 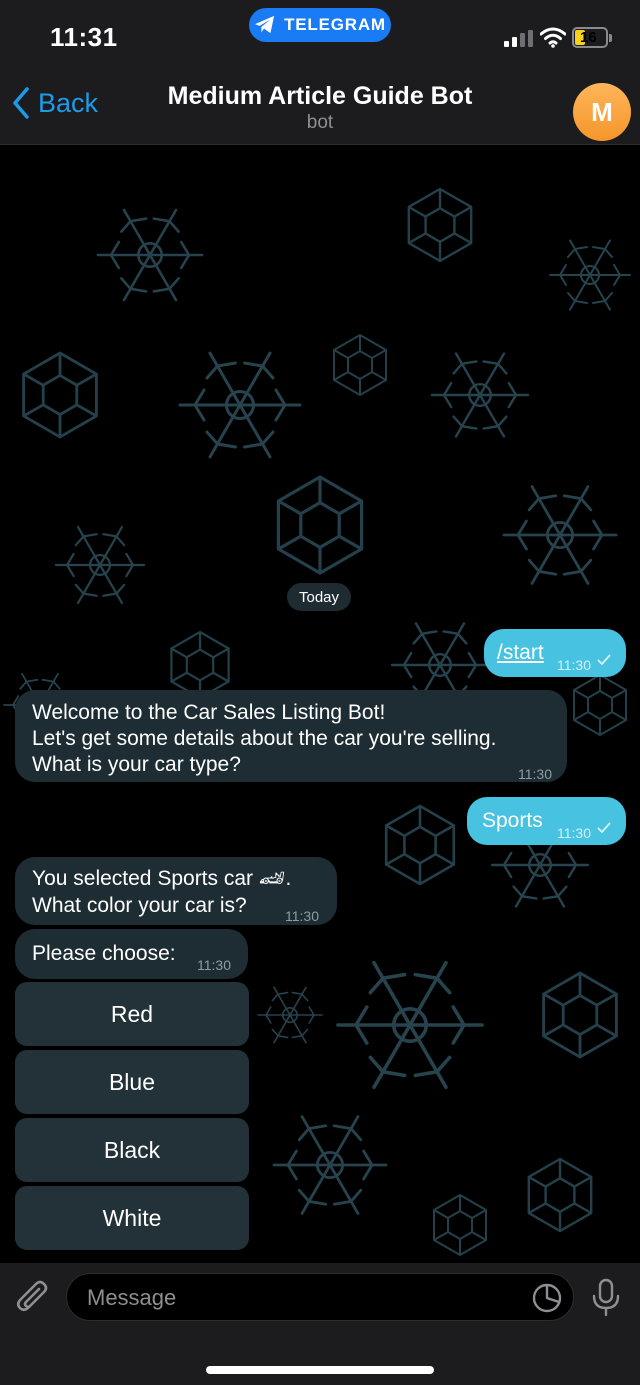 I want to click on chat-header: Back Medium Article Guide Bot bot M, so click(x=320, y=103).